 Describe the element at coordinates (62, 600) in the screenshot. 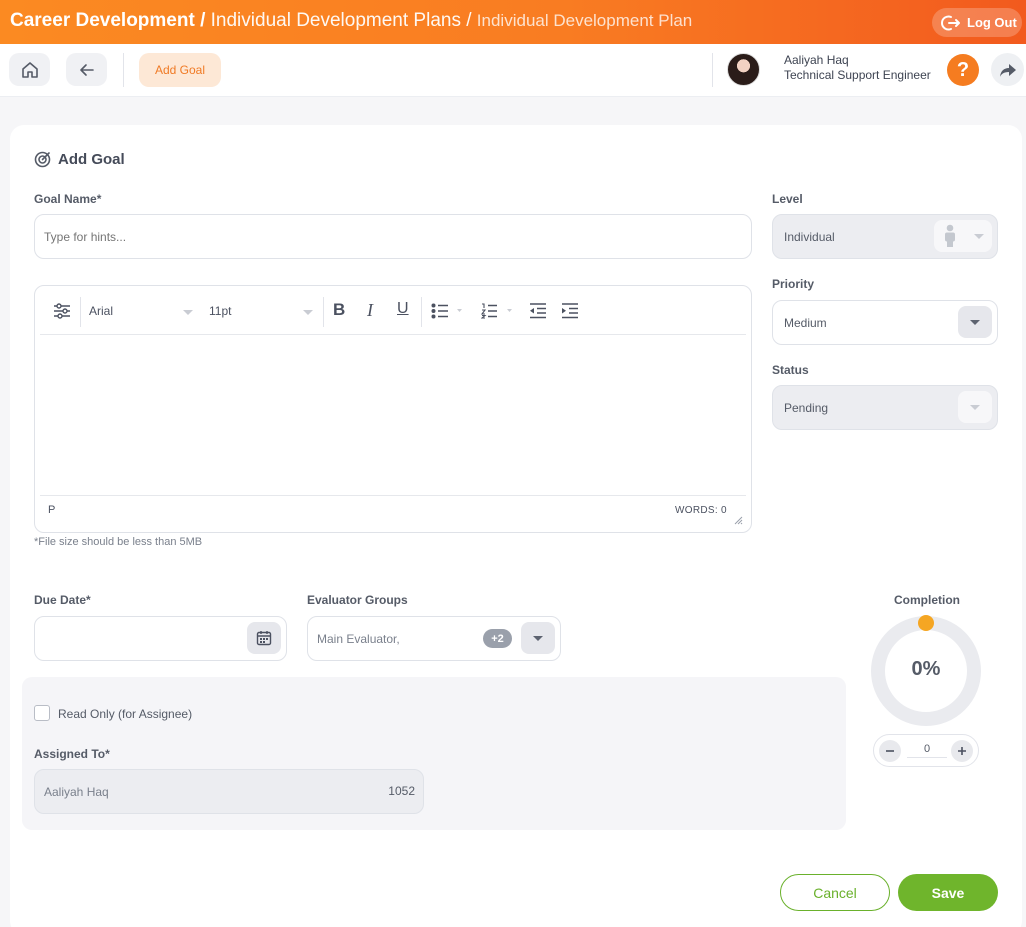

I see `due-date-label: Due Date*` at that location.